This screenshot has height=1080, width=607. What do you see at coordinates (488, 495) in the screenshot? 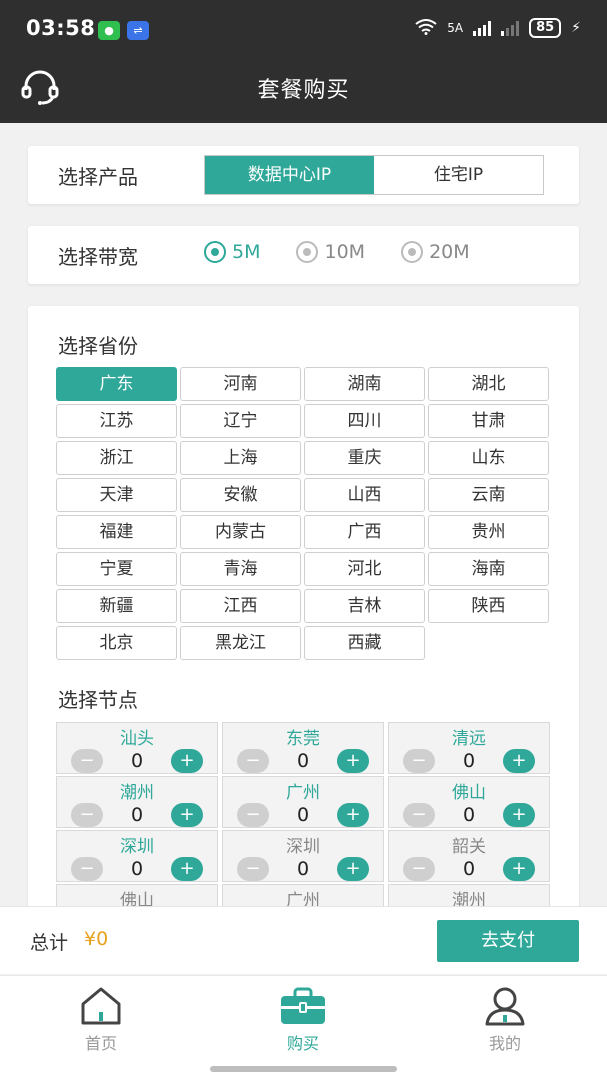
I see `province-option: 云南` at bounding box center [488, 495].